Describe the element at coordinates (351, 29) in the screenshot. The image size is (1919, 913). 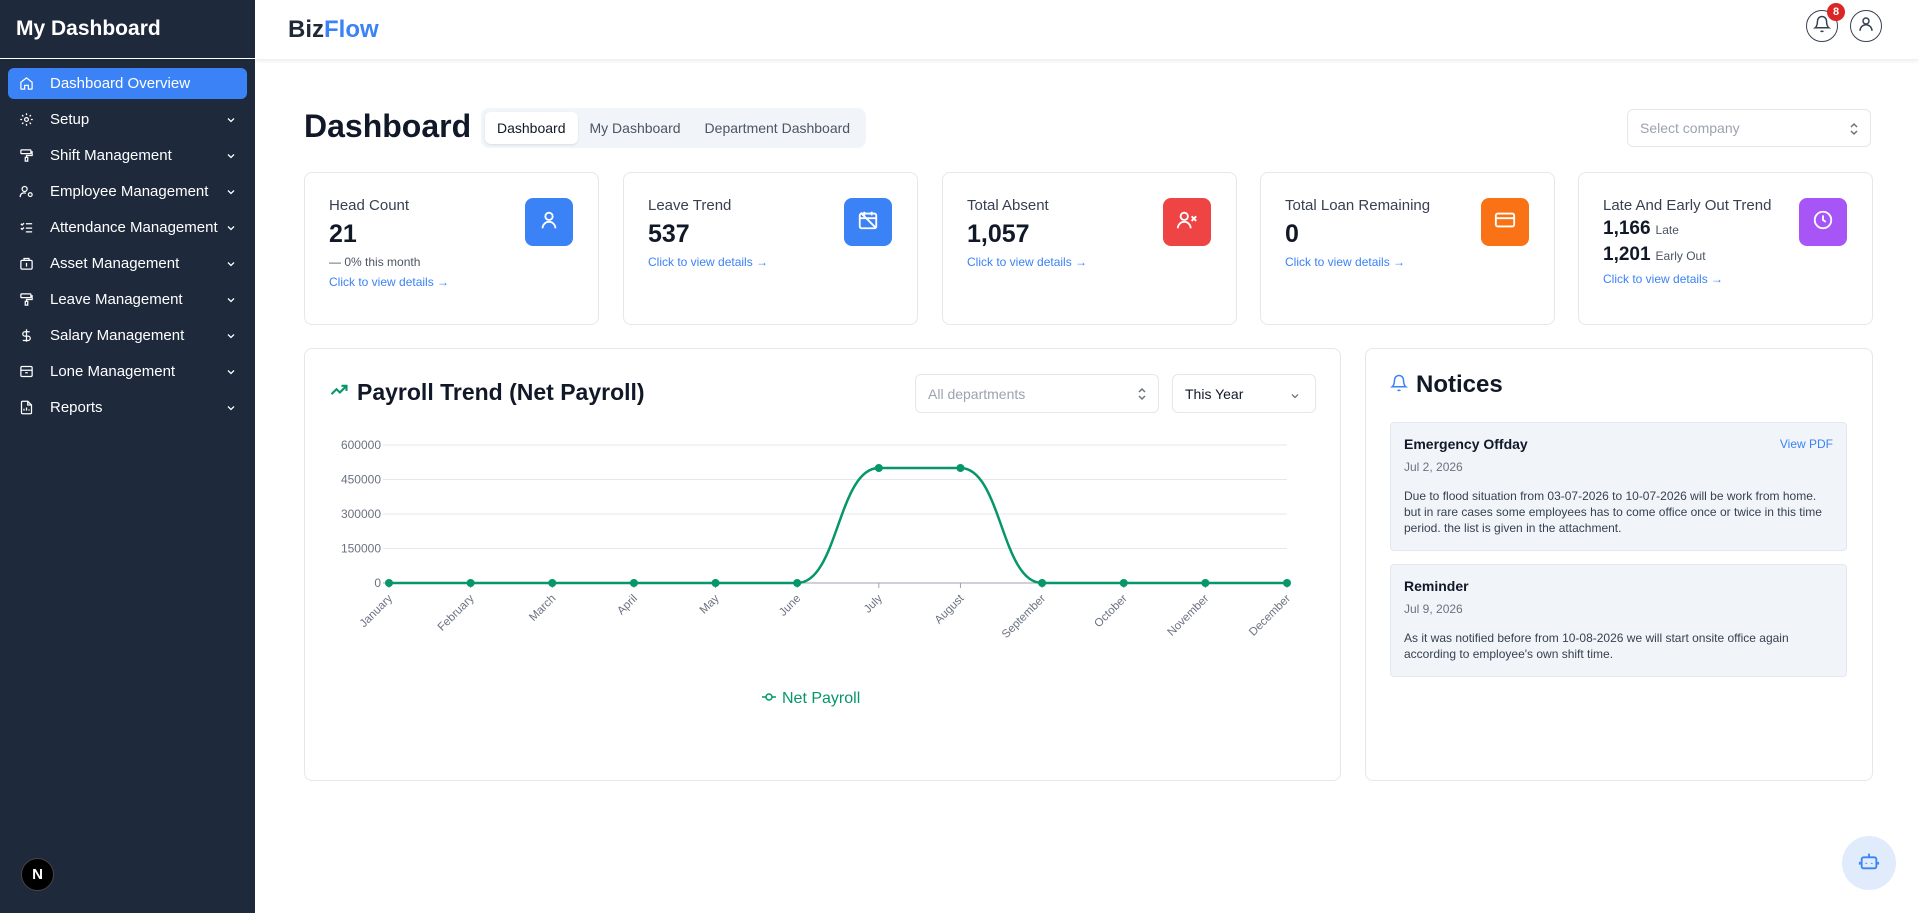
I see `brand-part-2: Flow` at that location.